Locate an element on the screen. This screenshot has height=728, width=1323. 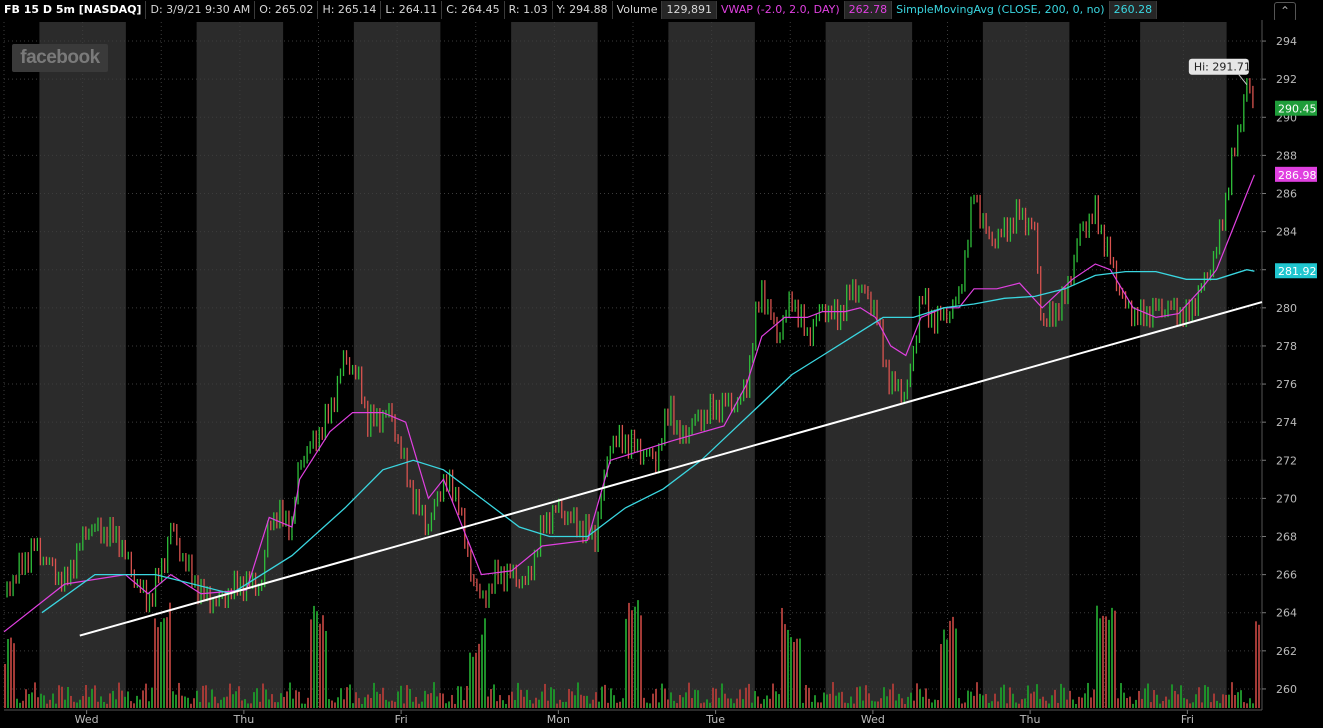
y-tick-label: 292 is located at coordinates (1286, 79).